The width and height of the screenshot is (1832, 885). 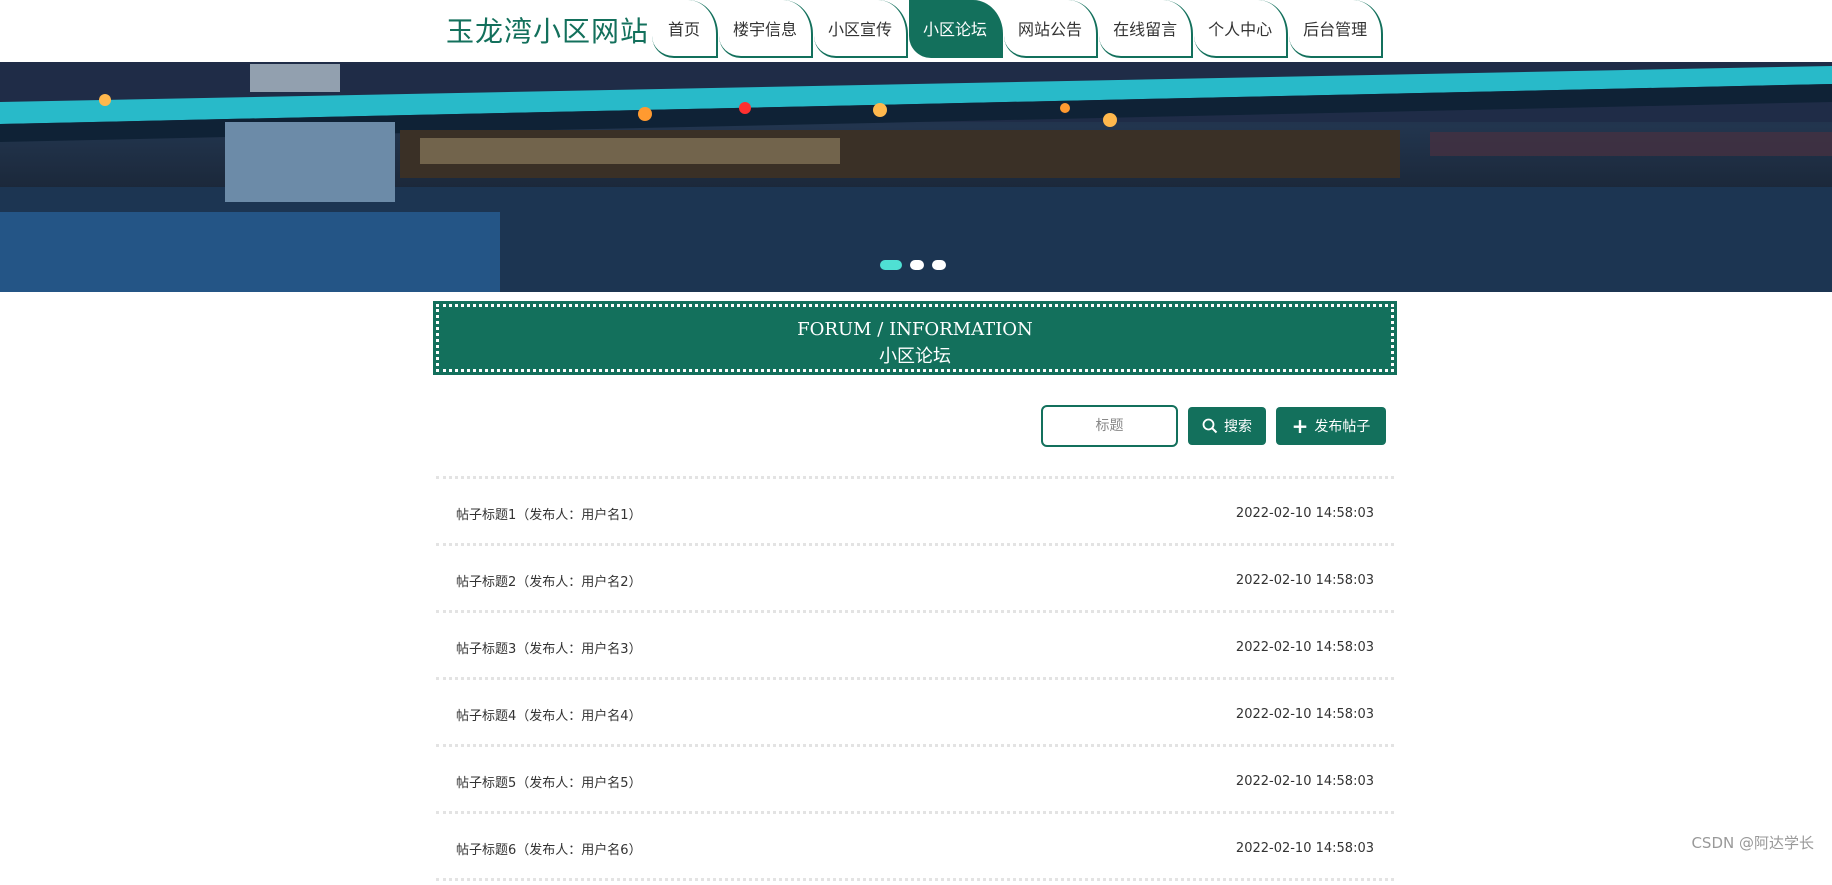 What do you see at coordinates (605, 716) in the screenshot?
I see `post-author: 用户名4` at bounding box center [605, 716].